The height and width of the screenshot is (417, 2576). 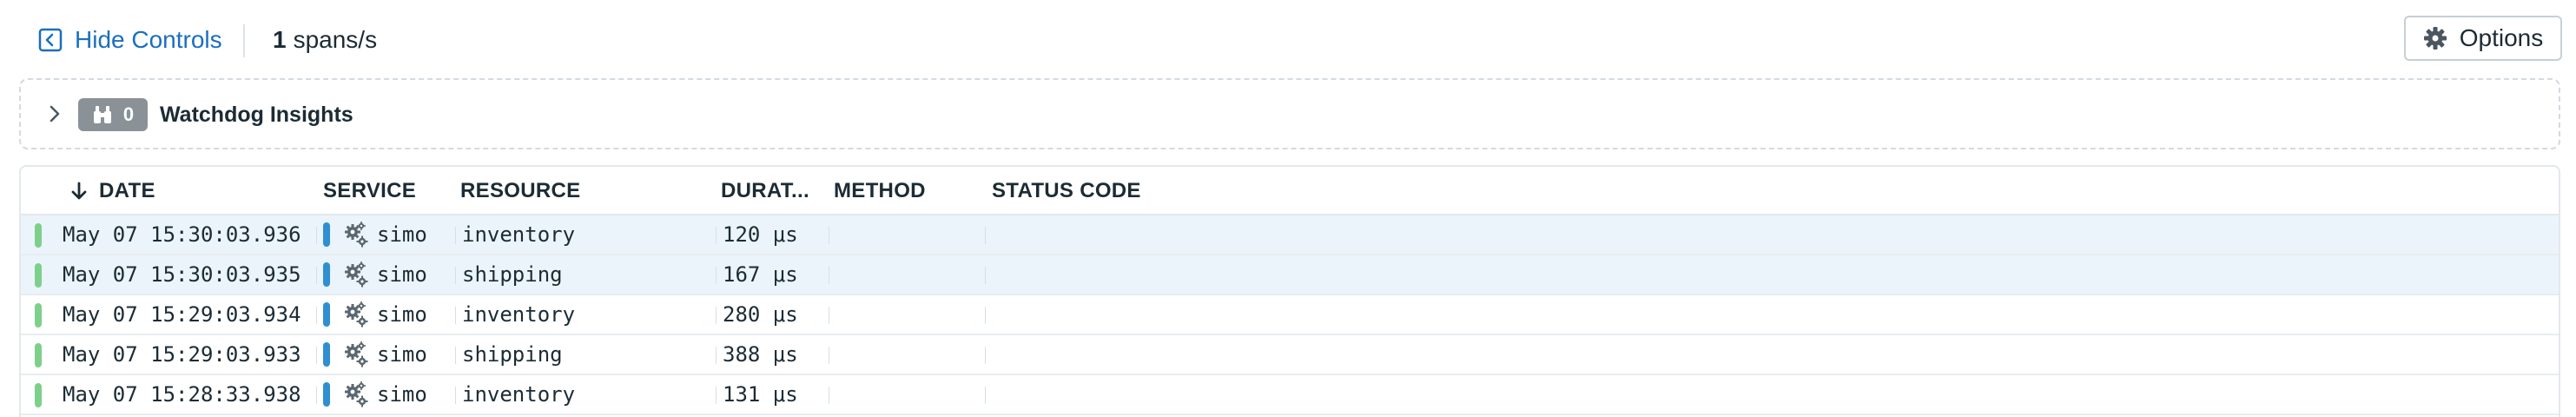 What do you see at coordinates (586, 191) in the screenshot?
I see `column-header-resource: RESOURCE` at bounding box center [586, 191].